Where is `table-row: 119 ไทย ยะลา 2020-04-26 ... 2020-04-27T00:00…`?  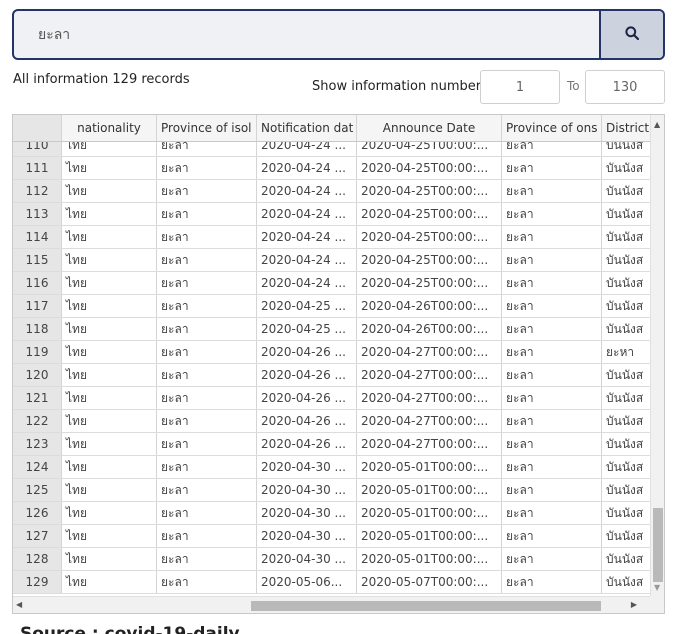
table-row: 119 ไทย ยะลา 2020-04-26 ... 2020-04-27T00:00… is located at coordinates (332, 352).